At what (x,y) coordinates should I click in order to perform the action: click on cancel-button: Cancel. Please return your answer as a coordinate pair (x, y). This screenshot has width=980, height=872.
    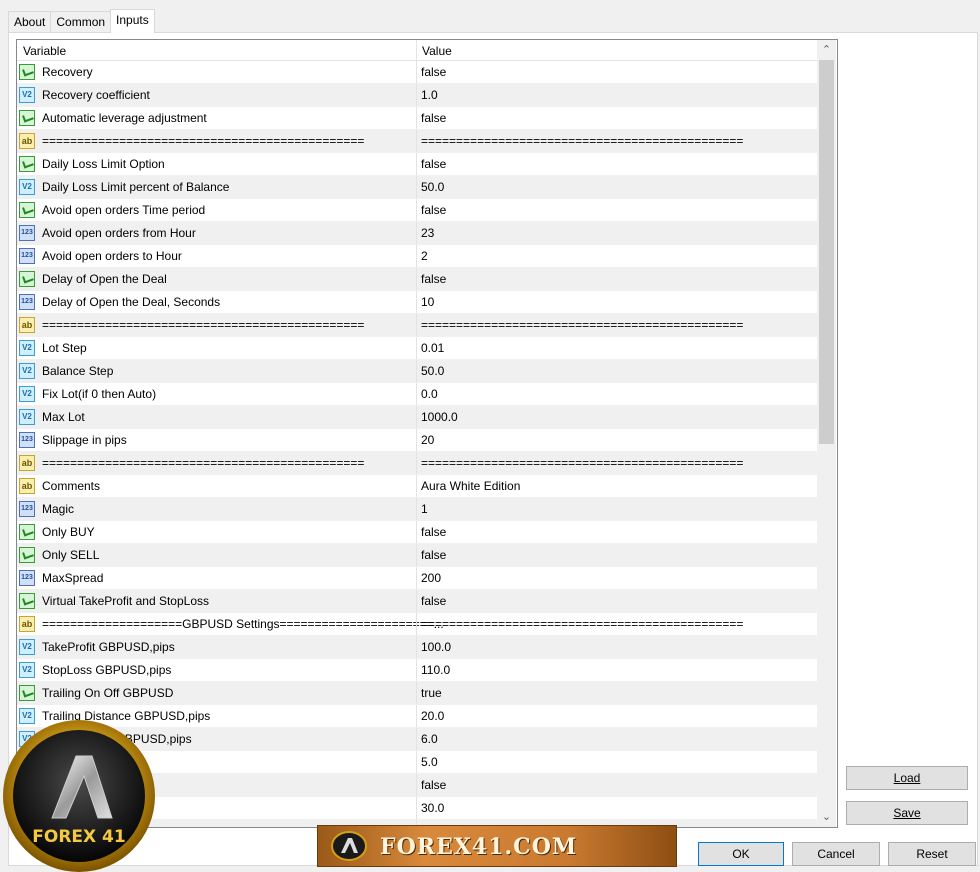
    Looking at the image, I should click on (836, 854).